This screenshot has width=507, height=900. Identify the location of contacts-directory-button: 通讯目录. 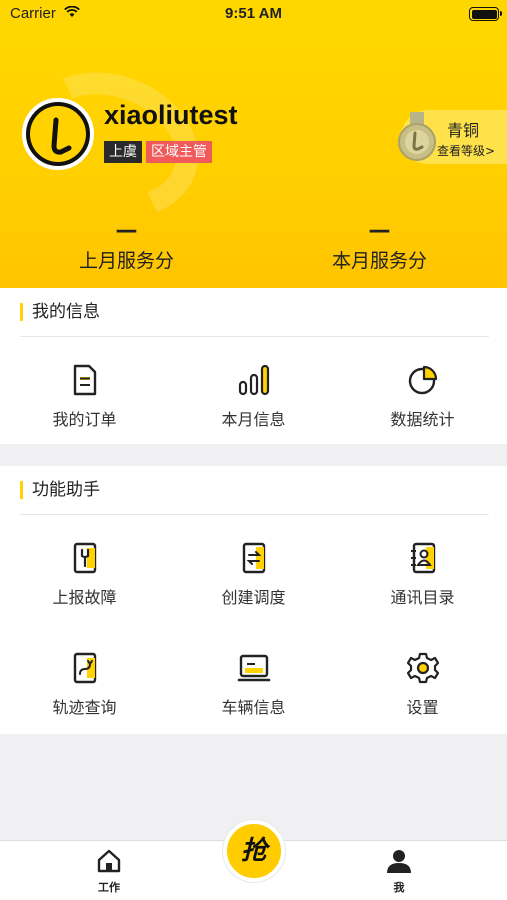
(422, 574).